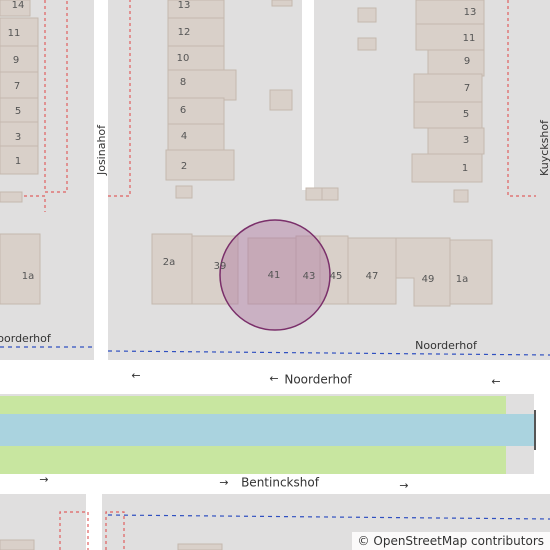  What do you see at coordinates (253, 405) in the screenshot?
I see `grass-north` at bounding box center [253, 405].